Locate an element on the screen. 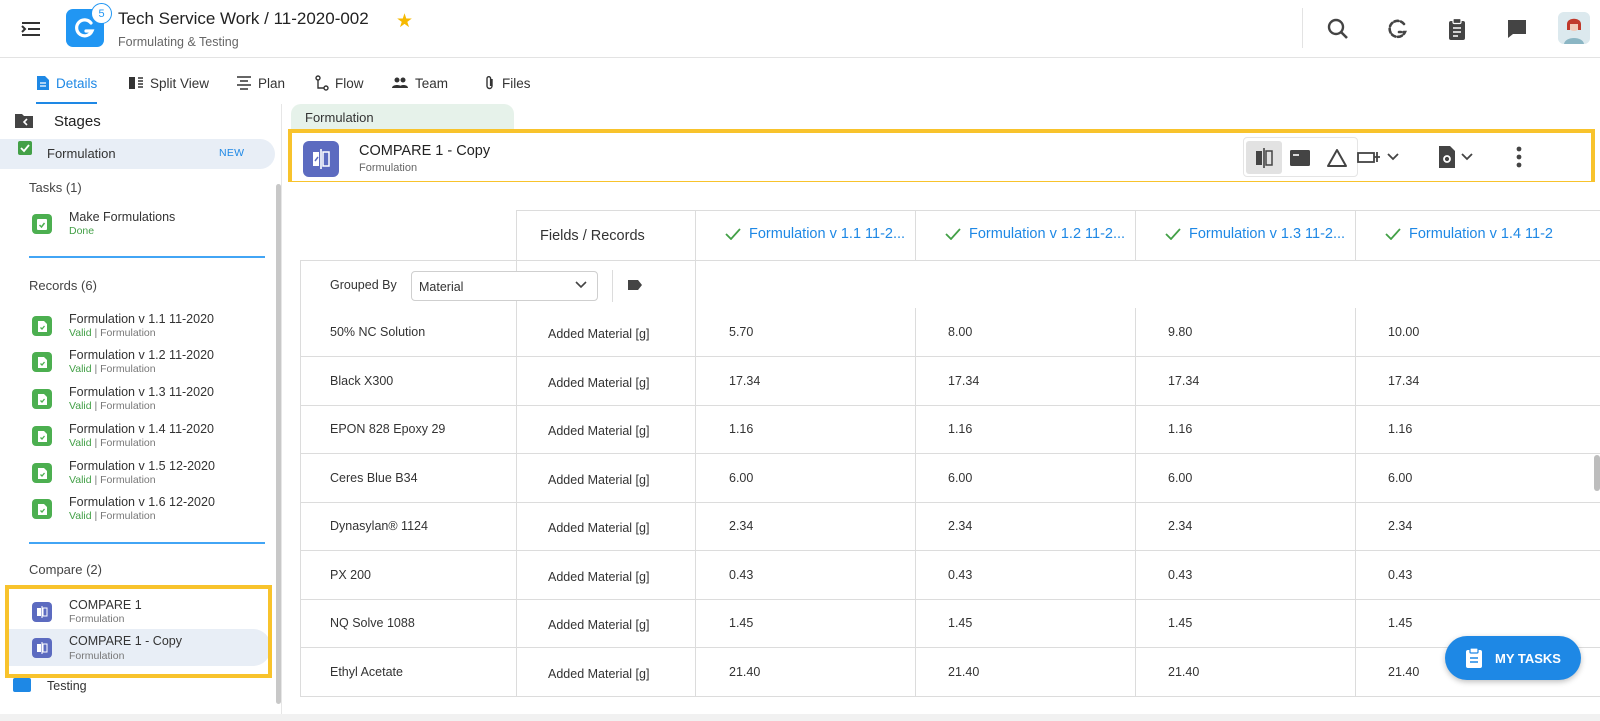  notification-badge: 5 is located at coordinates (101, 13).